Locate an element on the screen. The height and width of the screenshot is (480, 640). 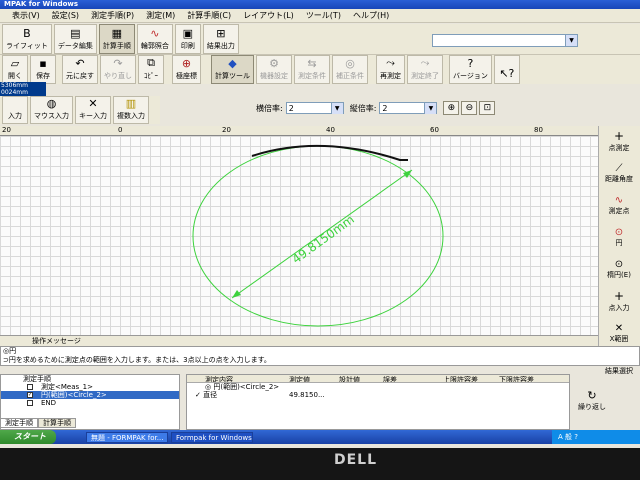
undo-button: ↶ 元に戻す is located at coordinates (80, 69).